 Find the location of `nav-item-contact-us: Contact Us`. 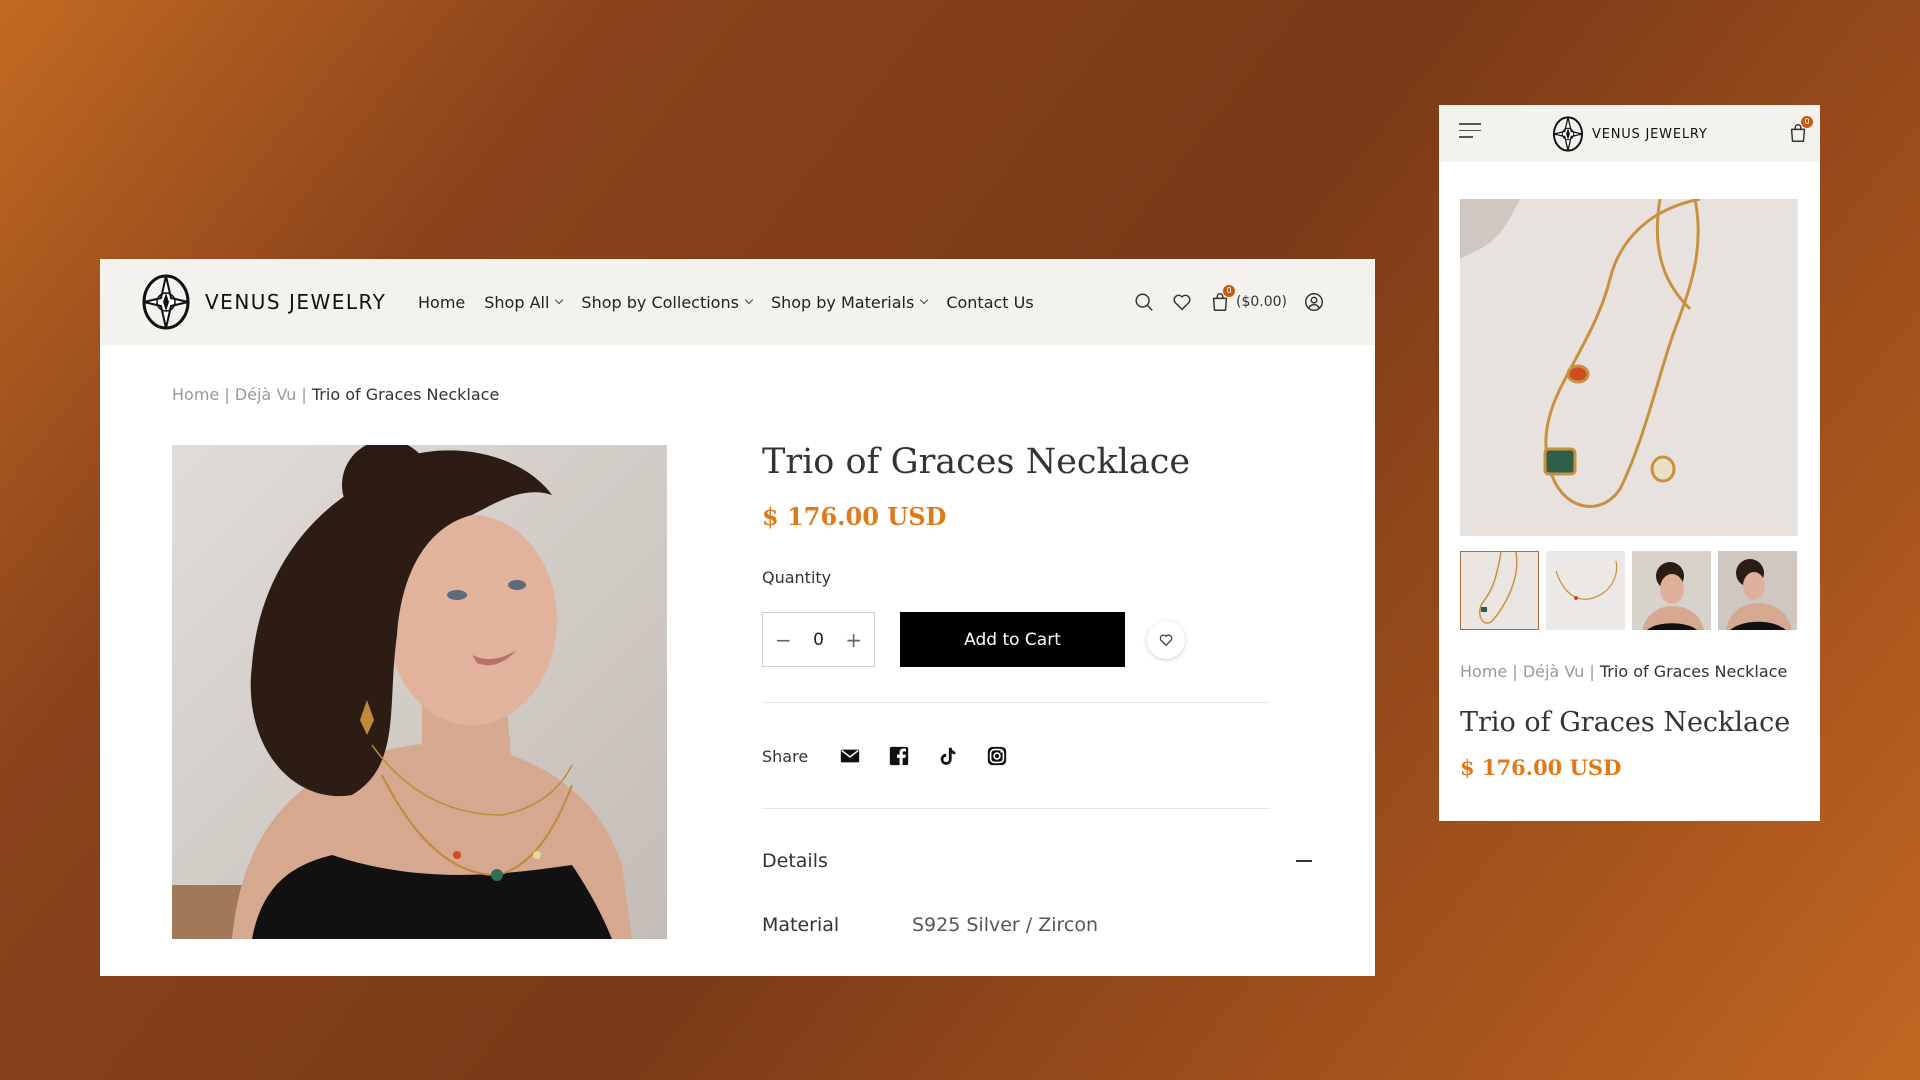

nav-item-contact-us: Contact Us is located at coordinates (989, 302).